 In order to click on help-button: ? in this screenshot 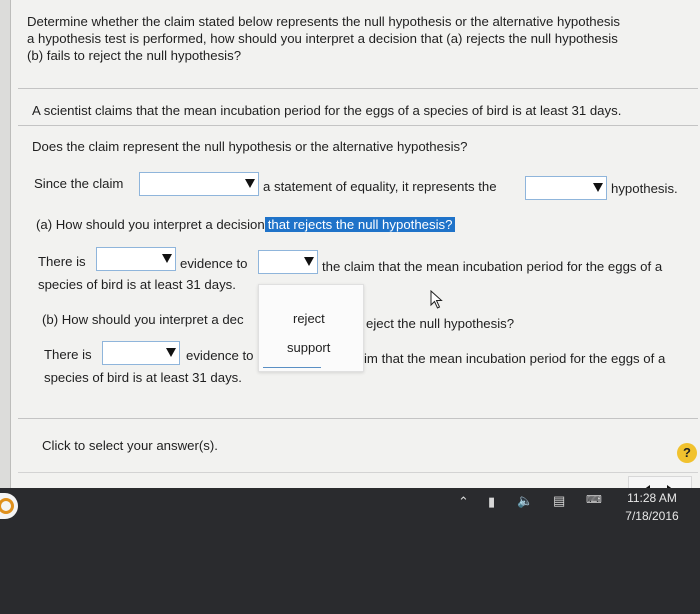, I will do `click(687, 453)`.